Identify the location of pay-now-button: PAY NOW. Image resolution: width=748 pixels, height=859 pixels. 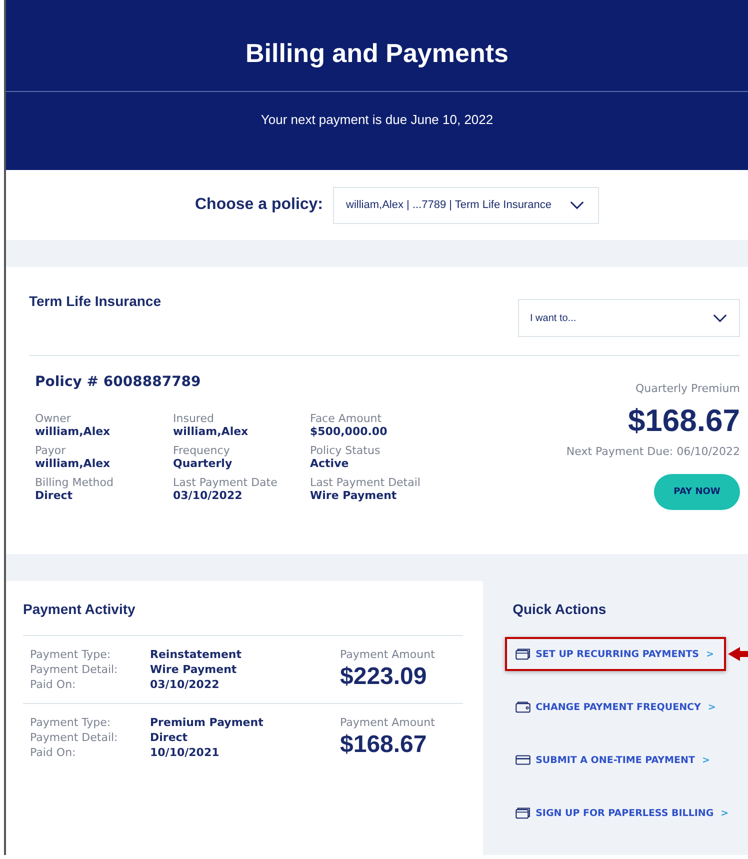
(697, 492).